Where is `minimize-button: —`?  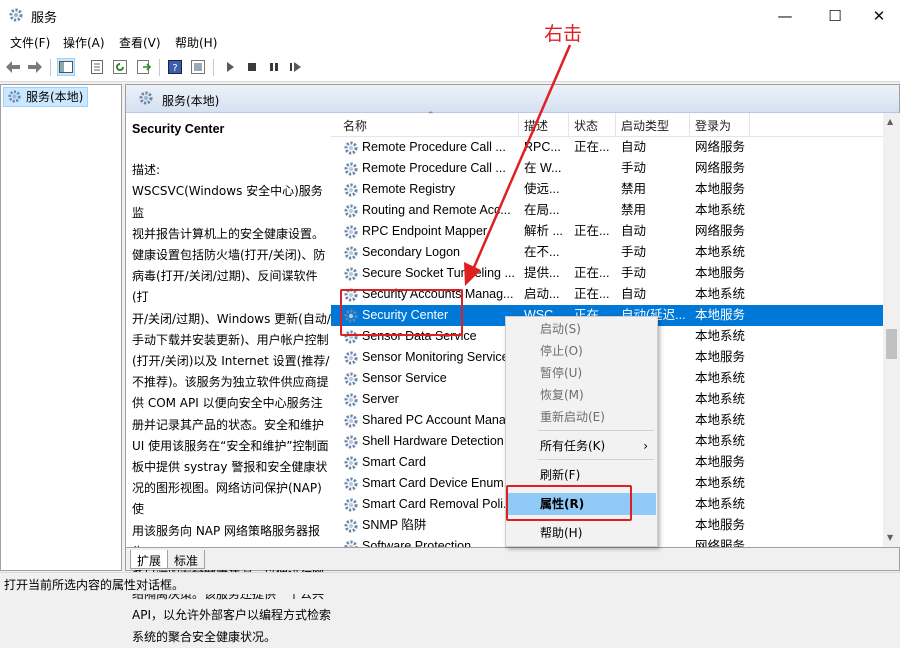 minimize-button: — is located at coordinates (785, 15).